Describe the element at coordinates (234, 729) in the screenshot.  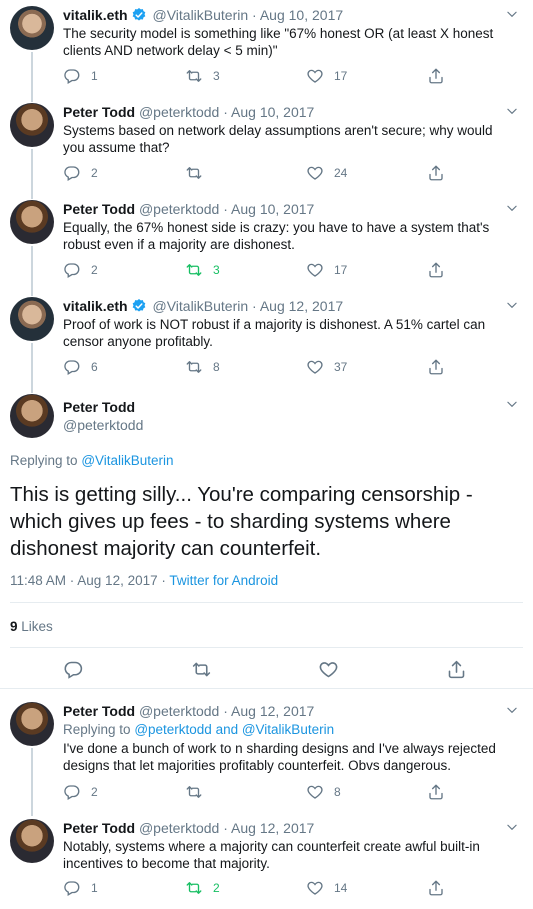
I see `mention-link: @peterktodd and @VitalikButerin` at that location.